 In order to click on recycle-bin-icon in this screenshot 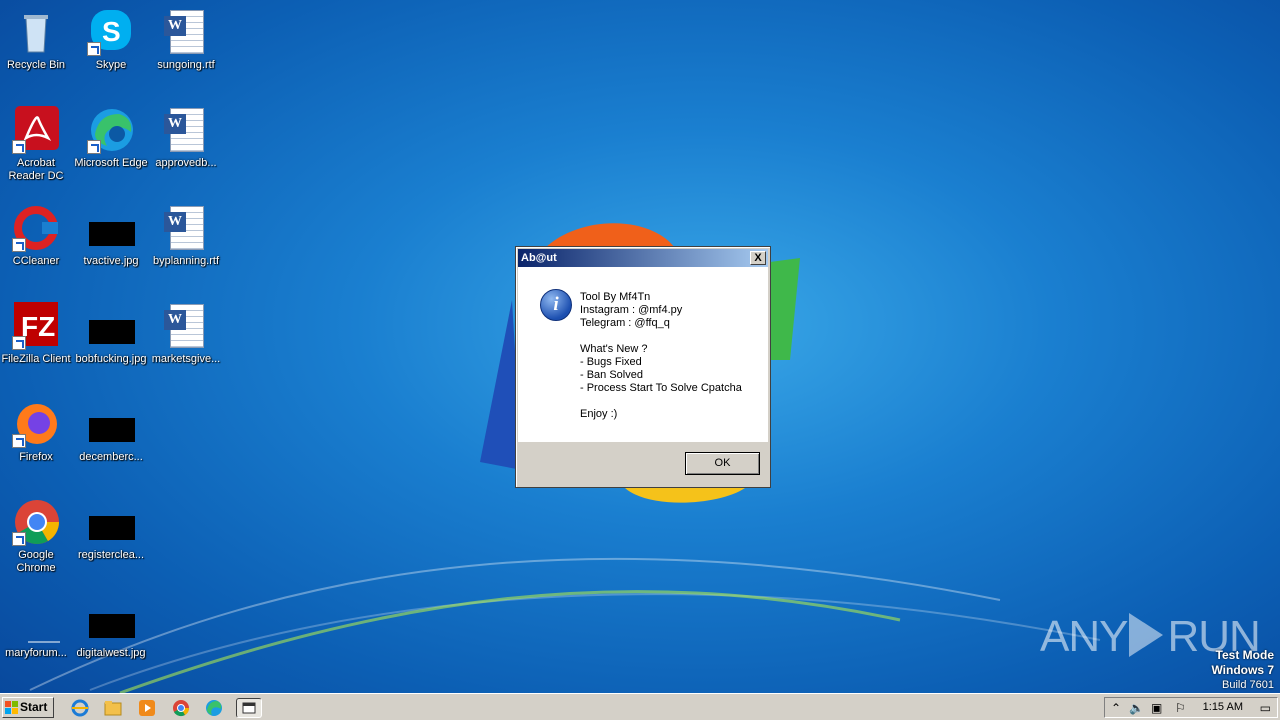, I will do `click(36, 32)`.